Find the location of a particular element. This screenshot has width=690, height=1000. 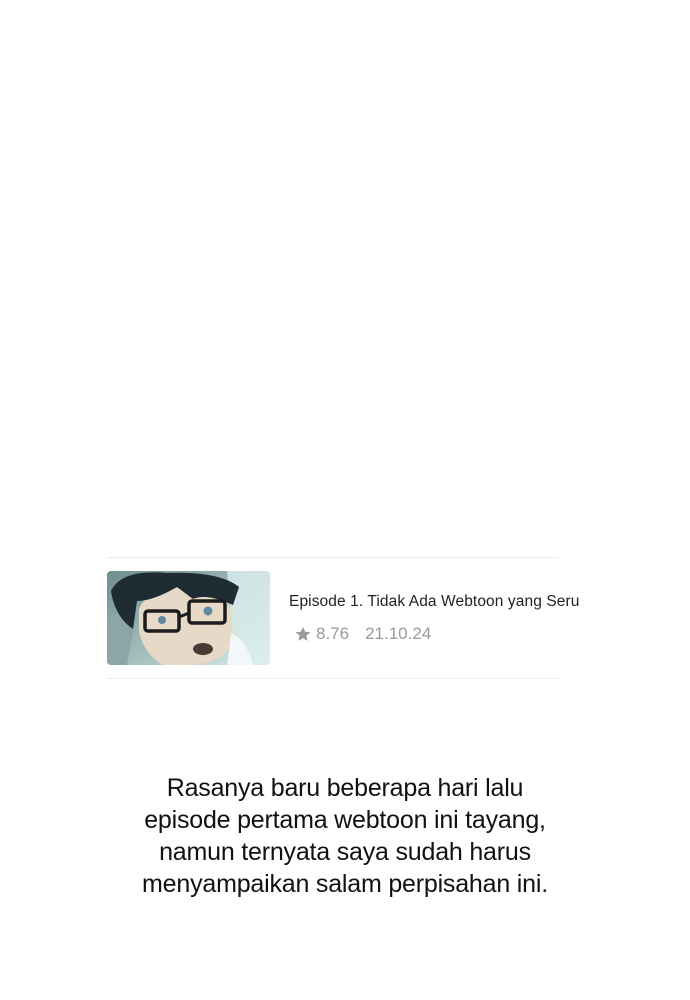

caption-line: episode pertama webtoon ini tayang, is located at coordinates (345, 820).